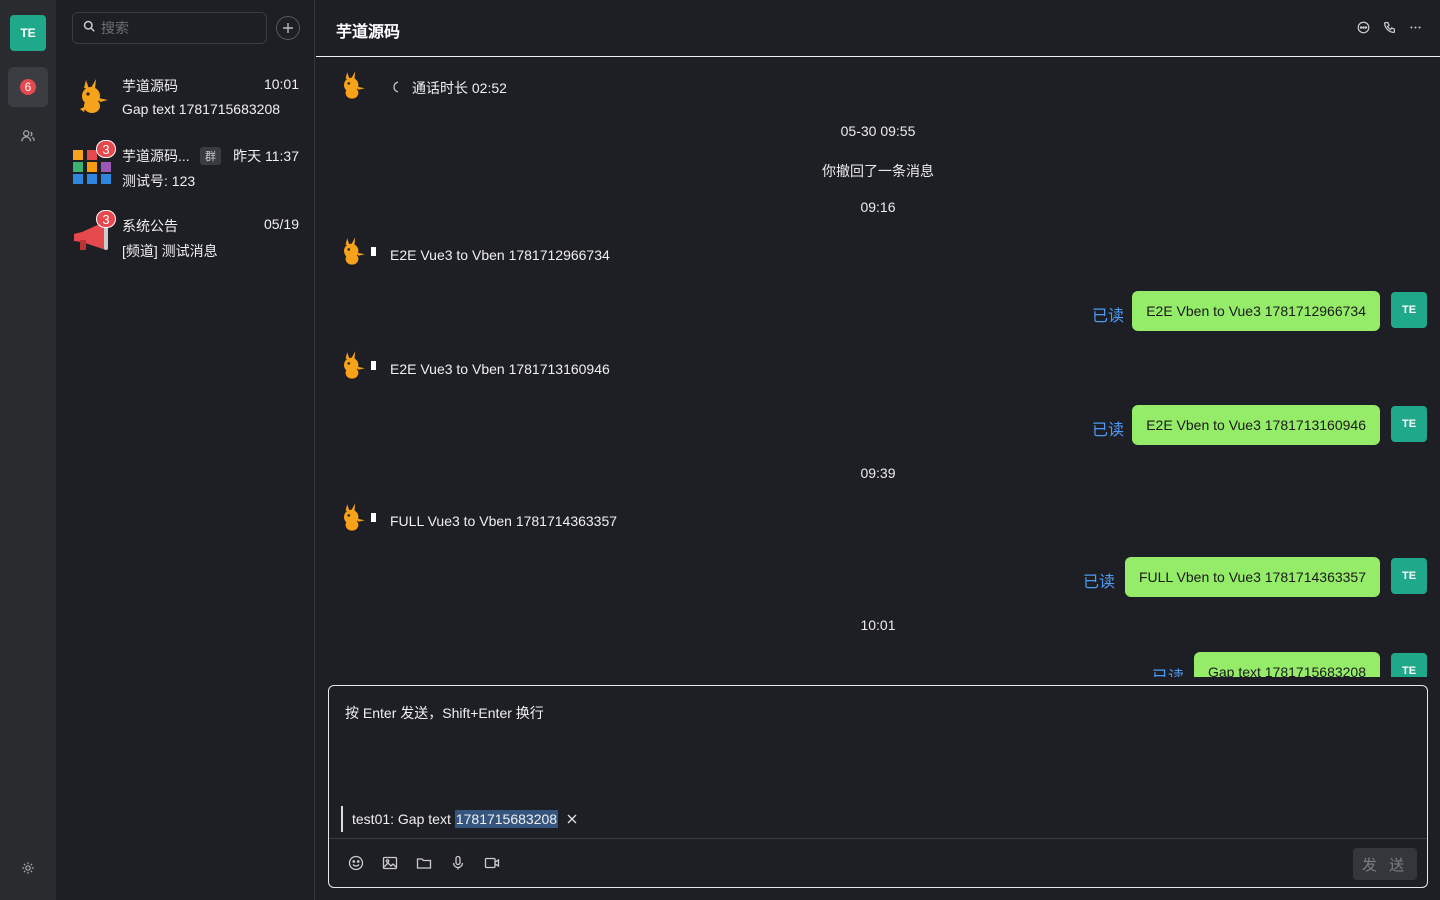  What do you see at coordinates (397, 89) in the screenshot?
I see `call-icon` at bounding box center [397, 89].